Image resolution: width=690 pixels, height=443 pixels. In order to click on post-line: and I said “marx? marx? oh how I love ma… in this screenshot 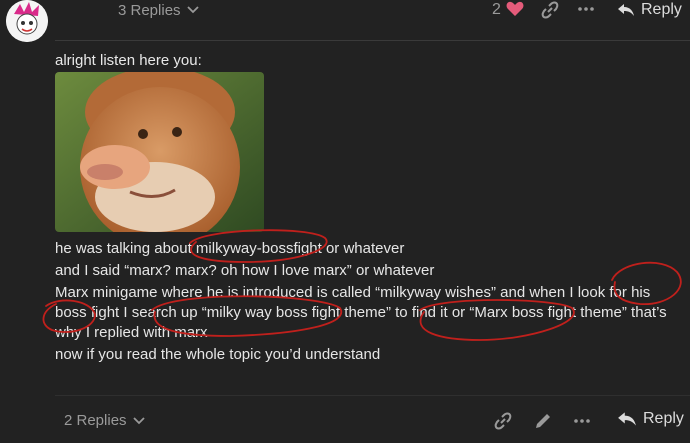, I will do `click(245, 270)`.